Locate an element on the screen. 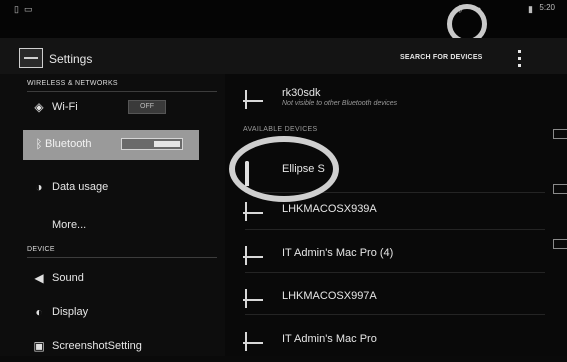  sidebar-item-label: Data usage is located at coordinates (80, 187).